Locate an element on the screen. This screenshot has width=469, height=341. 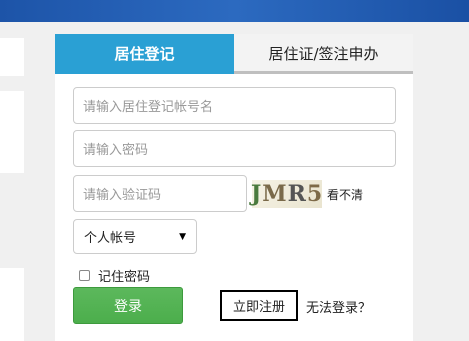
captcha-char: M is located at coordinates (275, 194).